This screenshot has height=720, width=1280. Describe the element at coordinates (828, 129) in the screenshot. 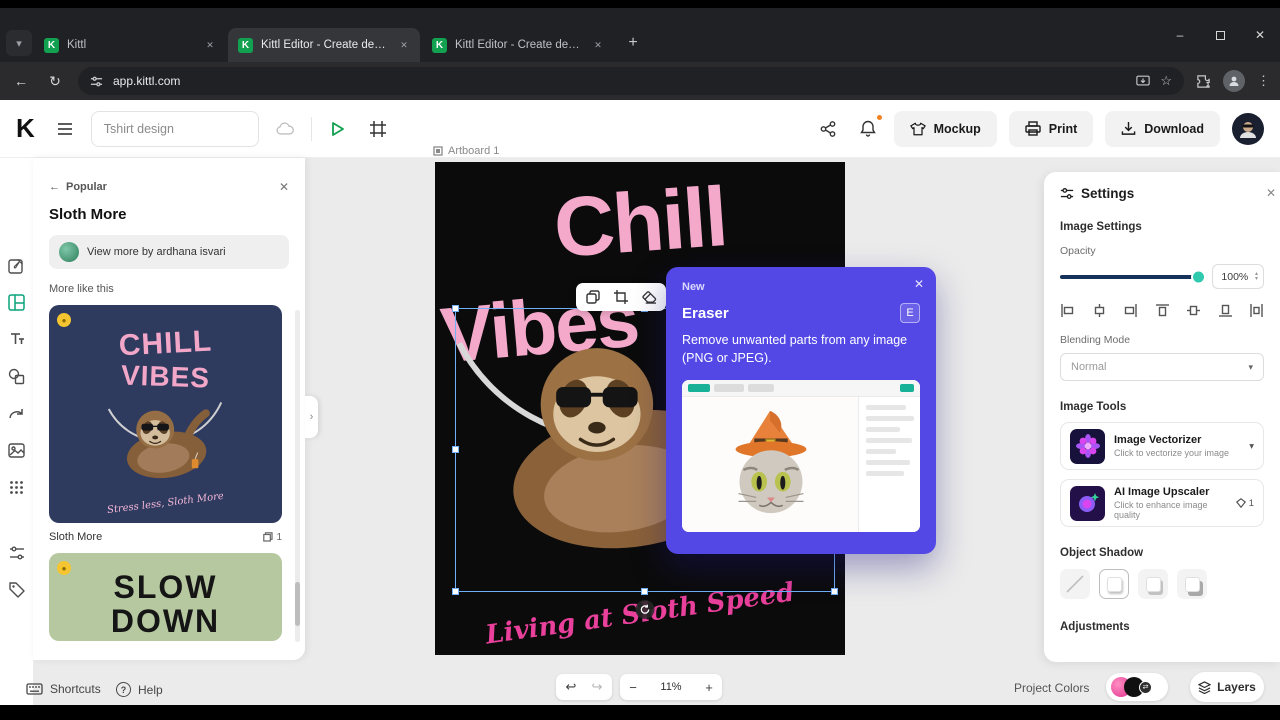

I see `share-button` at that location.